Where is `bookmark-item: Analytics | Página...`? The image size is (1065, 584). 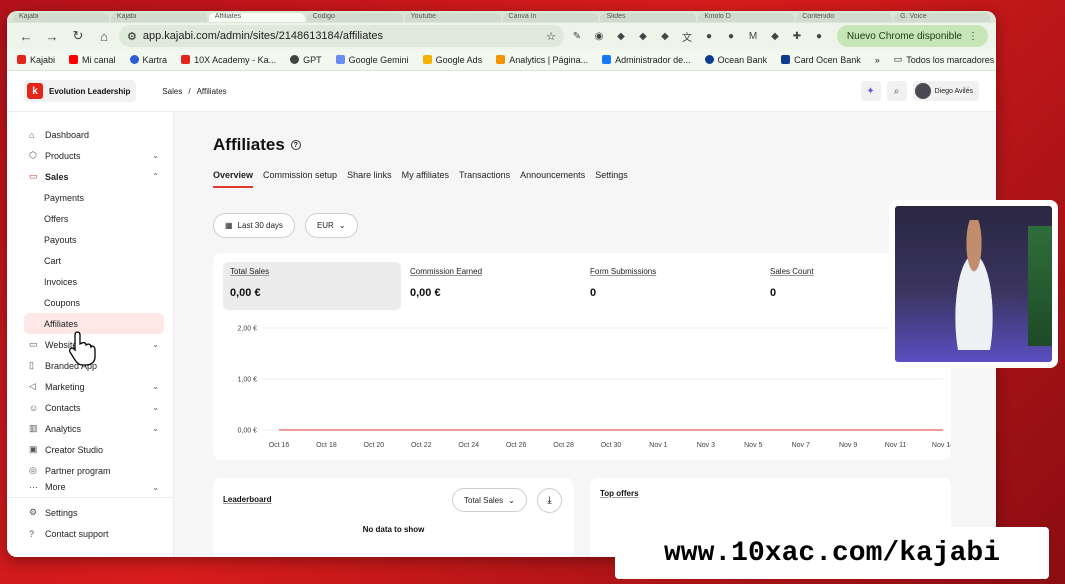
bookmark-item: Analytics | Página... is located at coordinates (542, 60).